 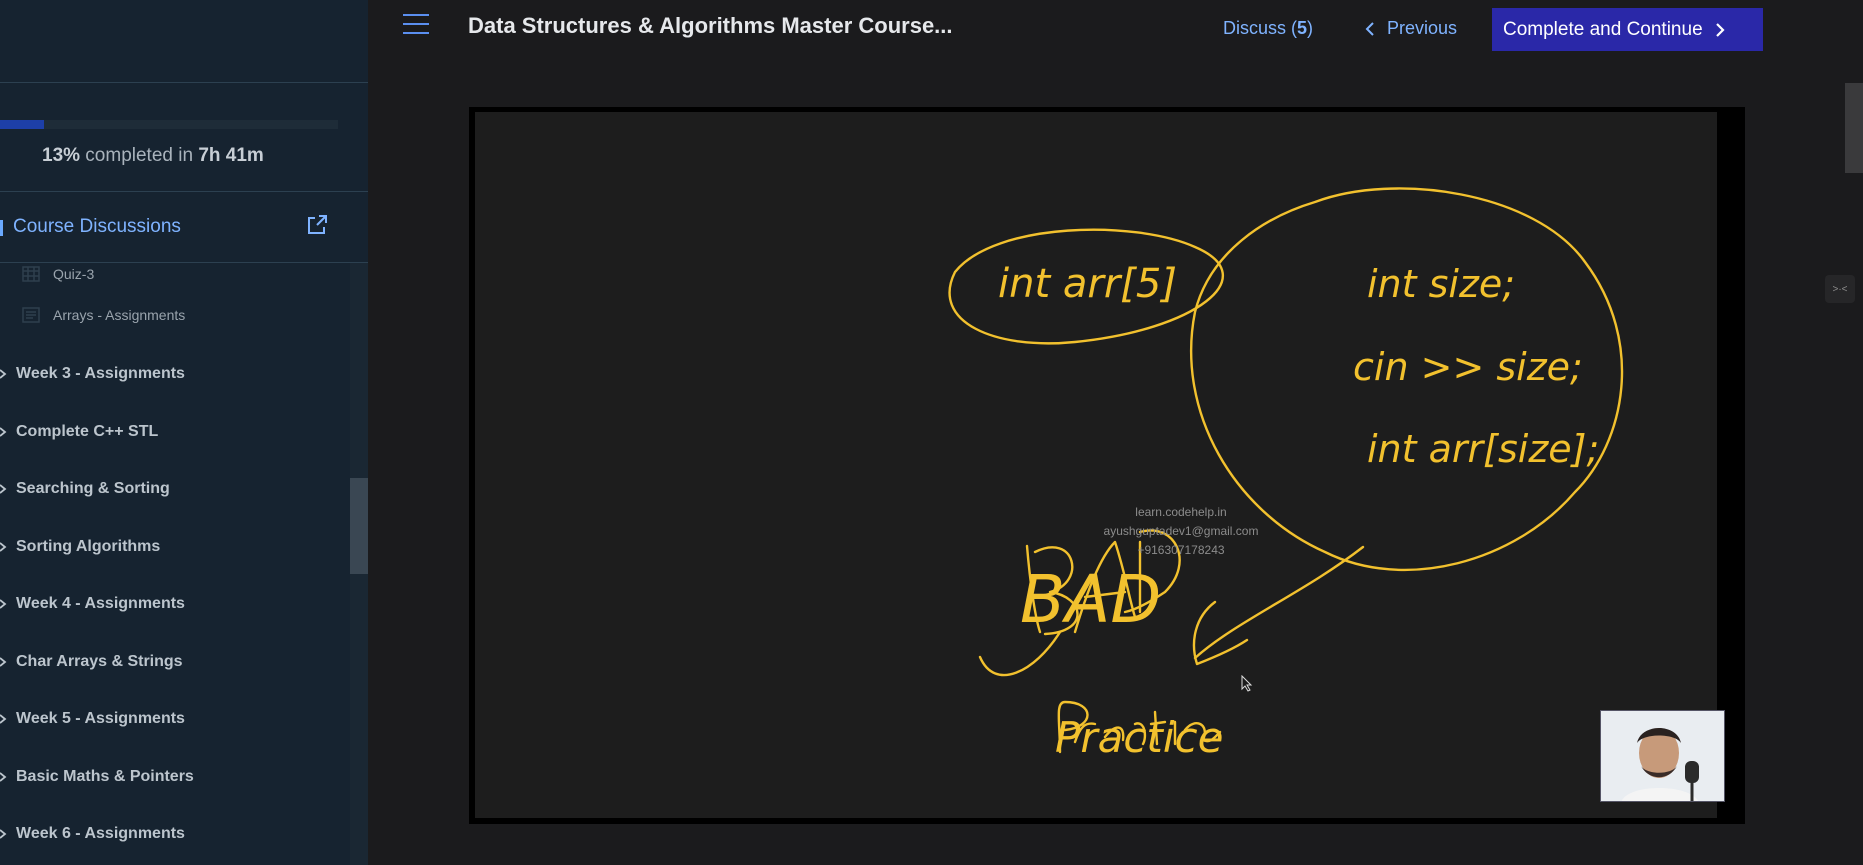 I want to click on lesson-item-quiz-3: Quiz-3, so click(x=58, y=274).